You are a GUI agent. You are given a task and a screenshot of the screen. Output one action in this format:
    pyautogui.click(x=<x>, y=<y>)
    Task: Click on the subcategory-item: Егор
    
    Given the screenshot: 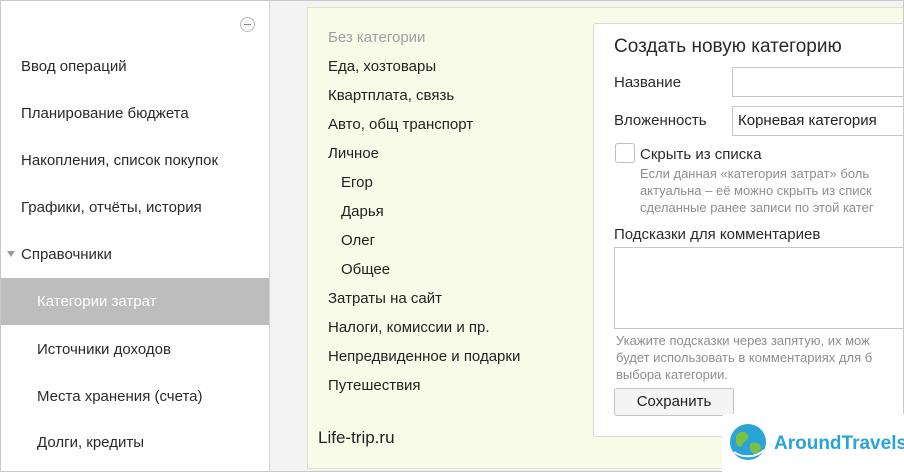 What is the action you would take?
    pyautogui.click(x=357, y=182)
    